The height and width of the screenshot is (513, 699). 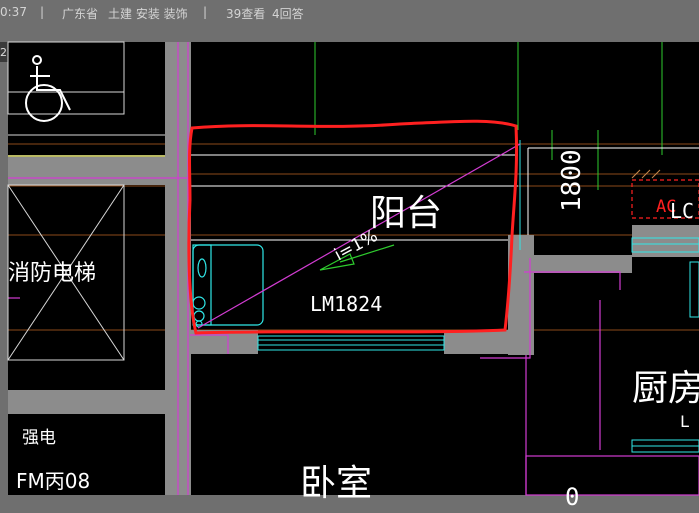 I want to click on strong-current-label: 强电, so click(x=39, y=438).